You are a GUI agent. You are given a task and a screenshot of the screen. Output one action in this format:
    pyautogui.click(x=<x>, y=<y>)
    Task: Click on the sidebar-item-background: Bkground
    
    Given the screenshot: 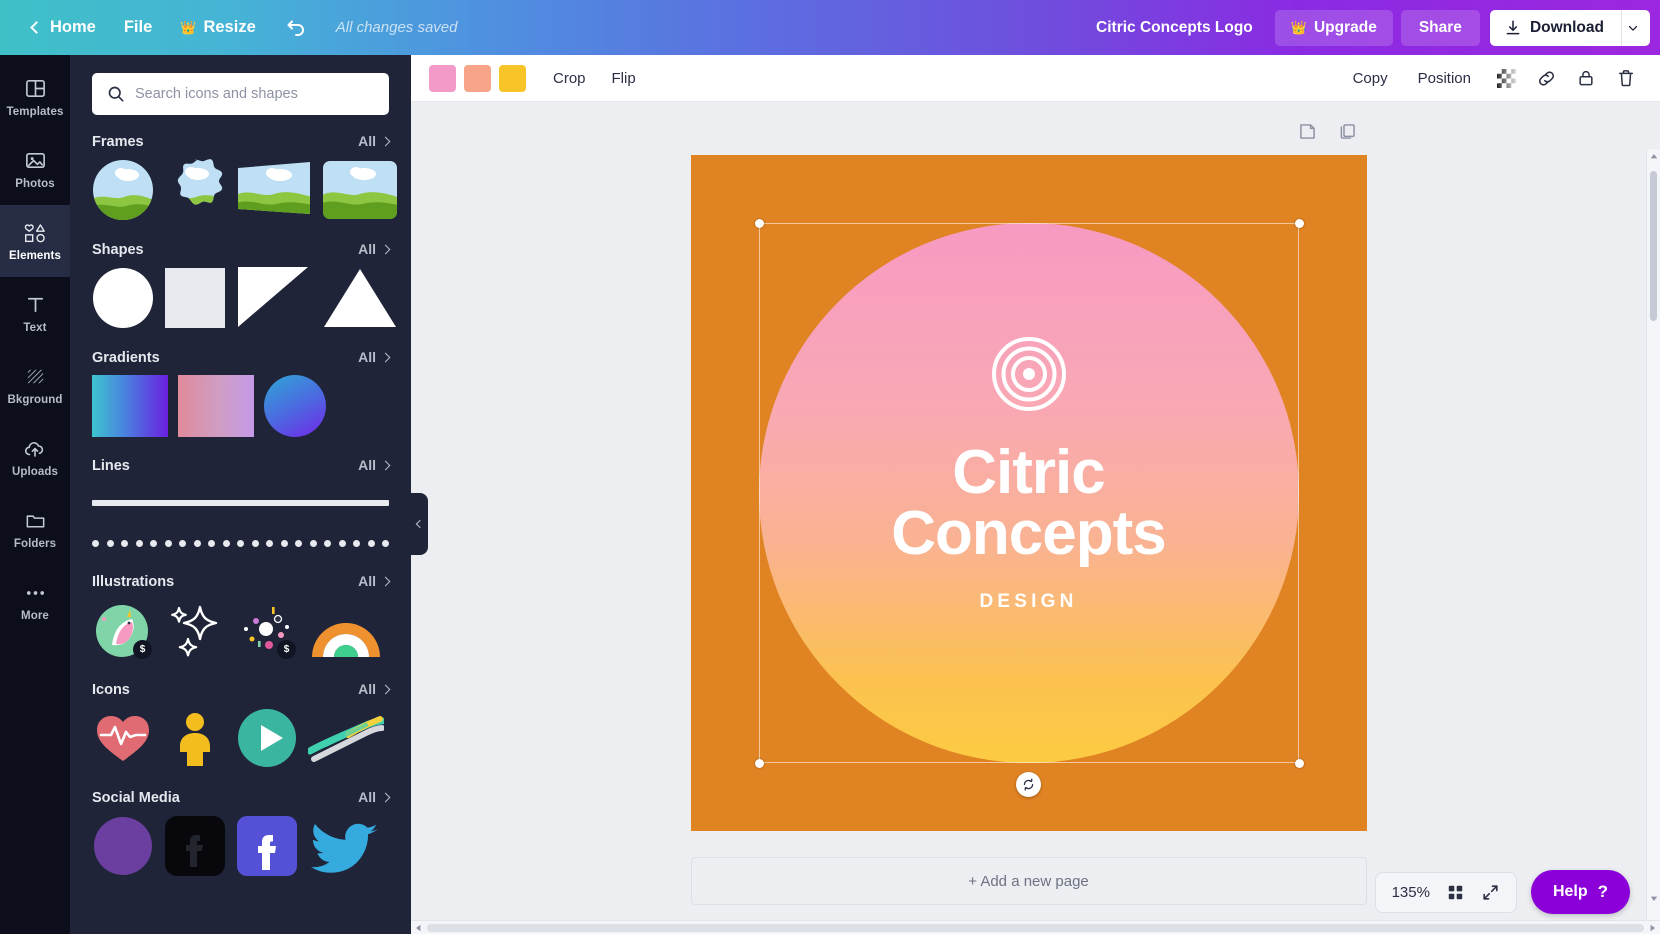 What is the action you would take?
    pyautogui.click(x=35, y=385)
    